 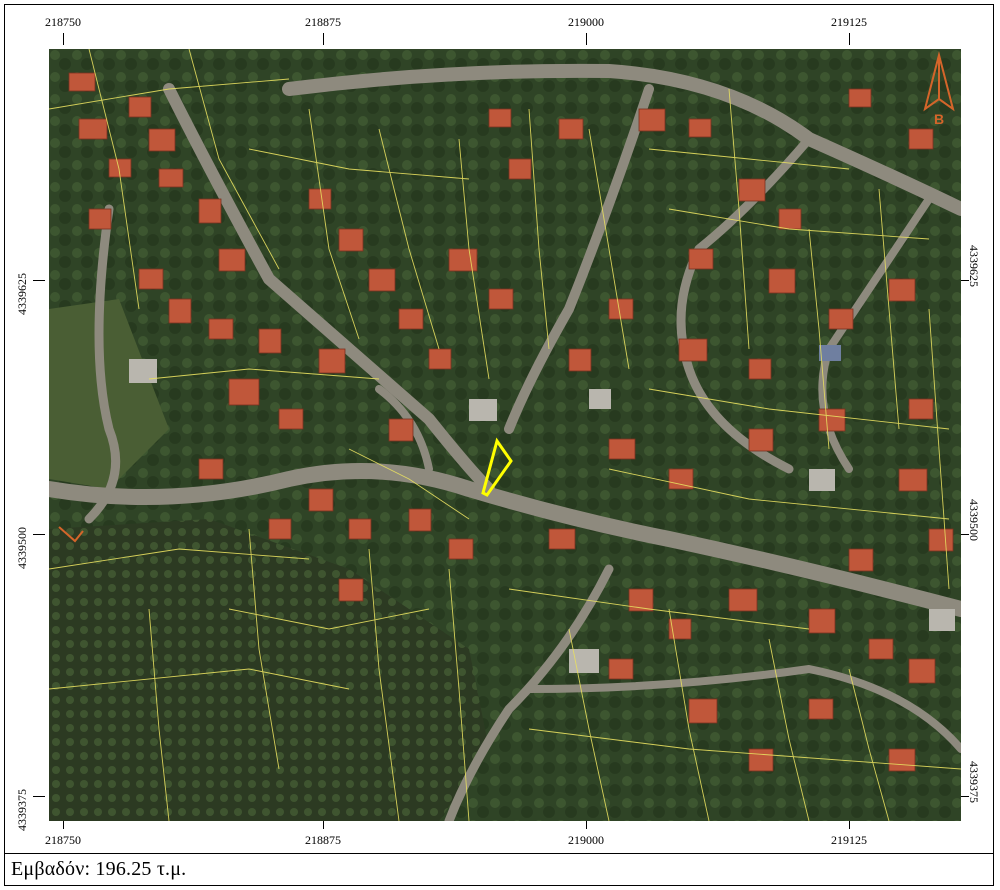 I want to click on footer-bar: Εμβαδόν: 196.25 τ.μ., so click(x=499, y=870).